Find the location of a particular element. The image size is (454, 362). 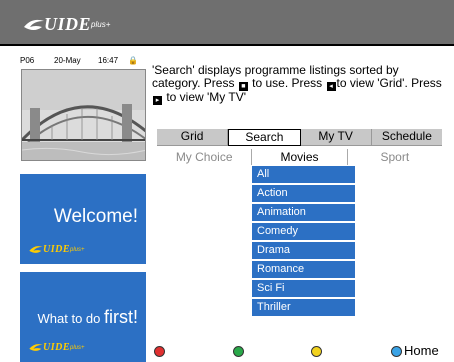

genre-item-animation: Animation is located at coordinates (303, 213).